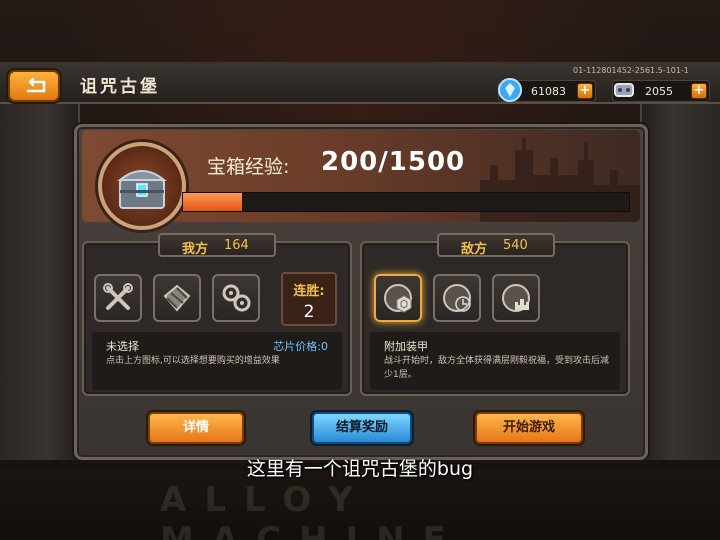  I want to click on enemy-buff-slot-armor, so click(398, 298).